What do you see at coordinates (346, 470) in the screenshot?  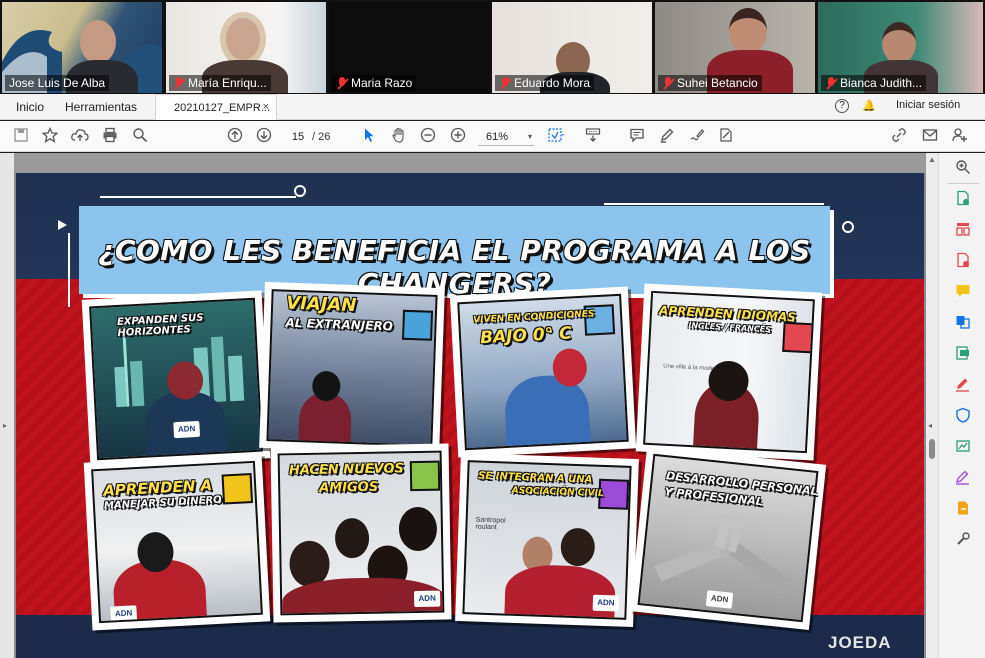 I see `card-caption-title: HACEN NUEVOS` at bounding box center [346, 470].